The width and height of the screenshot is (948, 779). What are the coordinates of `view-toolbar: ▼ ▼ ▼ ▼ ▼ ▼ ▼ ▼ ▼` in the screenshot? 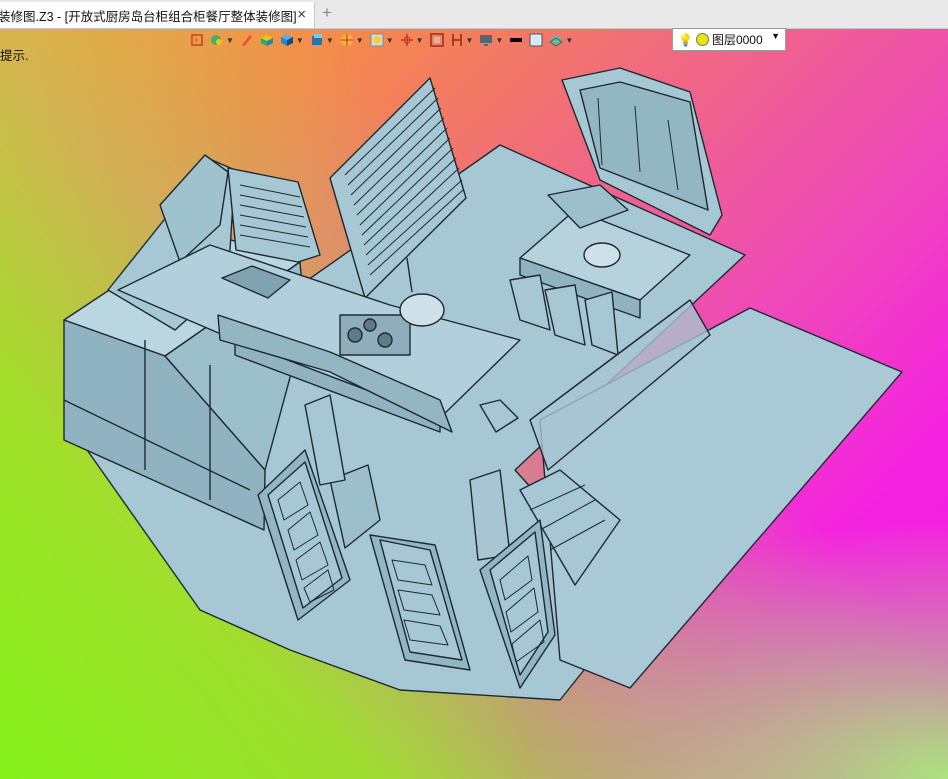 It's located at (384, 40).